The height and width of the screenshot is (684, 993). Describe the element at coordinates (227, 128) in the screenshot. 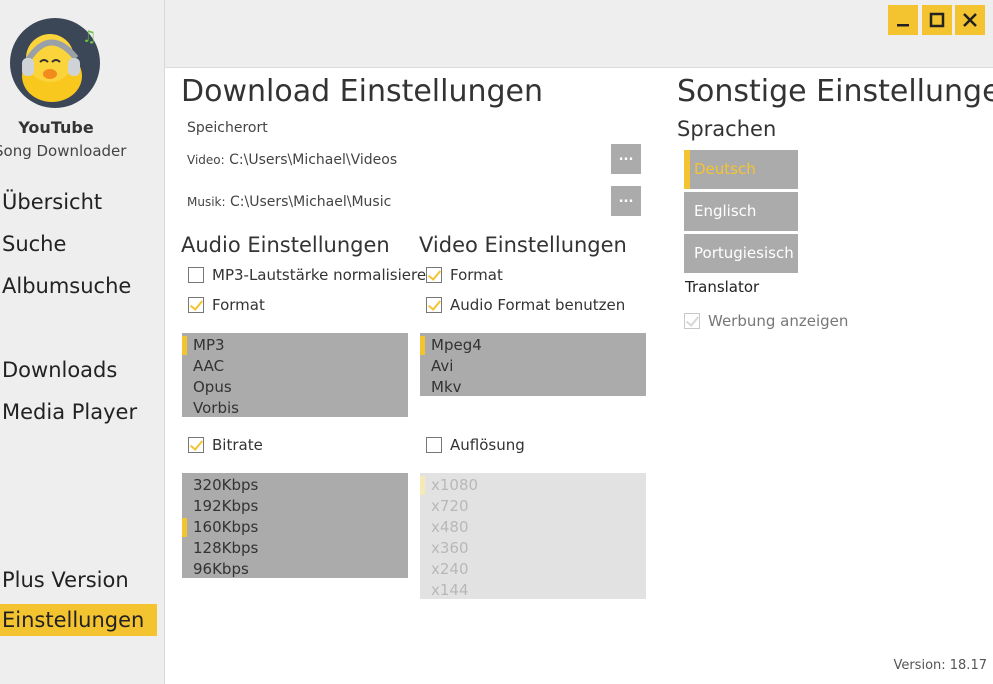

I see `location-label: Speicherort` at that location.